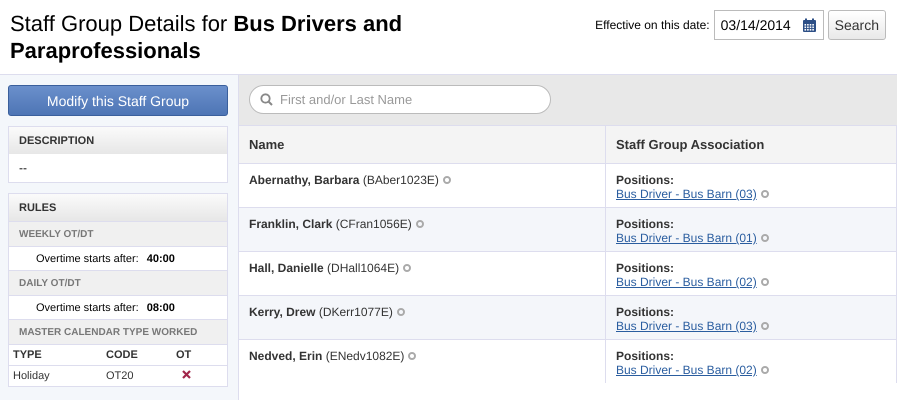  What do you see at coordinates (118, 140) in the screenshot?
I see `panel-heading: DESCRIPTION` at bounding box center [118, 140].